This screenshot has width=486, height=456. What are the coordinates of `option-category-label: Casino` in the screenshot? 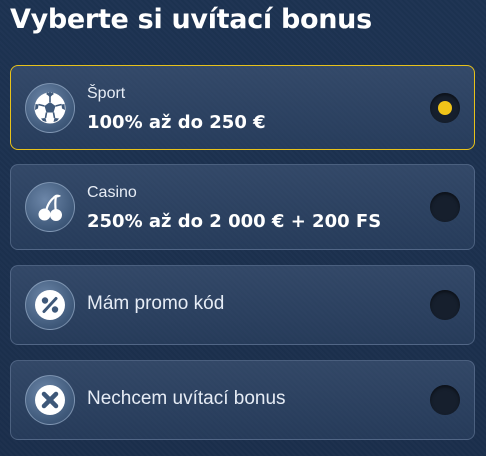 It's located at (112, 192).